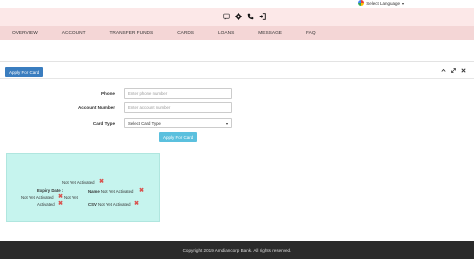  What do you see at coordinates (226, 33) in the screenshot?
I see `nav-item-loans: LOANS` at bounding box center [226, 33].